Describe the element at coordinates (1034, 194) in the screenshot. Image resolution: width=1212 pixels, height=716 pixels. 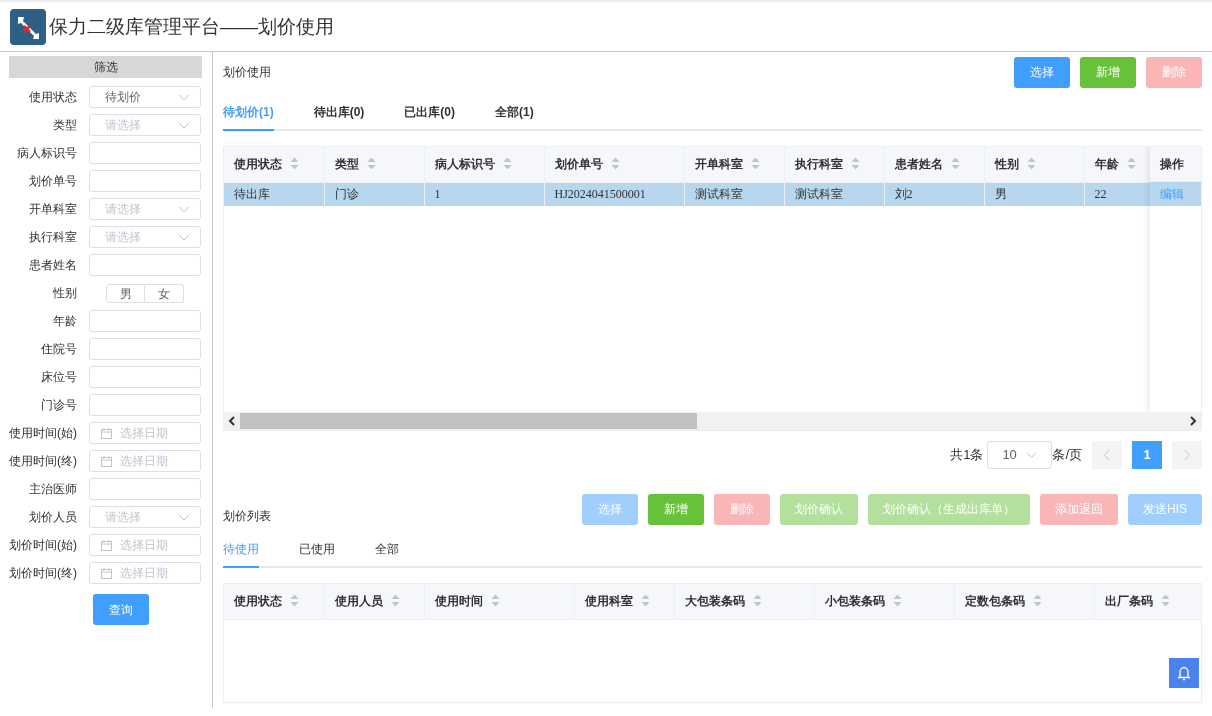
I see `table-cell: 男` at that location.